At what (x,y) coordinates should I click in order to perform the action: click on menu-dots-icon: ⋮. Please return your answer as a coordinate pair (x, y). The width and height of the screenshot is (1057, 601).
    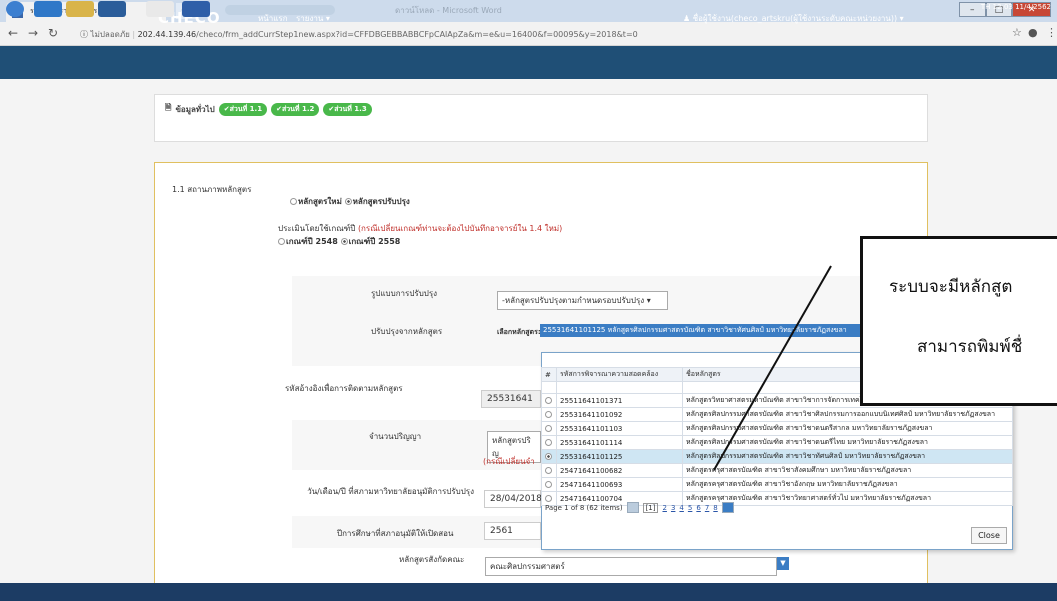
    Looking at the image, I should click on (1051, 32).